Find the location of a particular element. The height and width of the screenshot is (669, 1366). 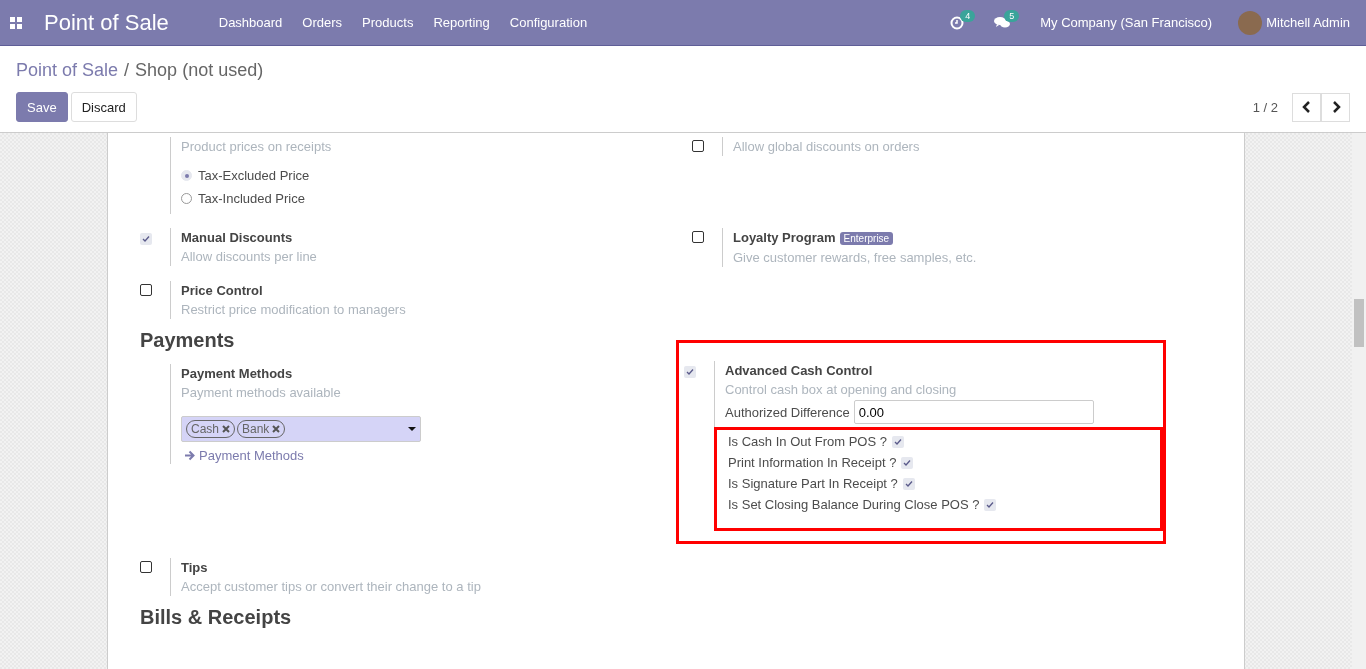

menu-item: Orders is located at coordinates (322, 22).